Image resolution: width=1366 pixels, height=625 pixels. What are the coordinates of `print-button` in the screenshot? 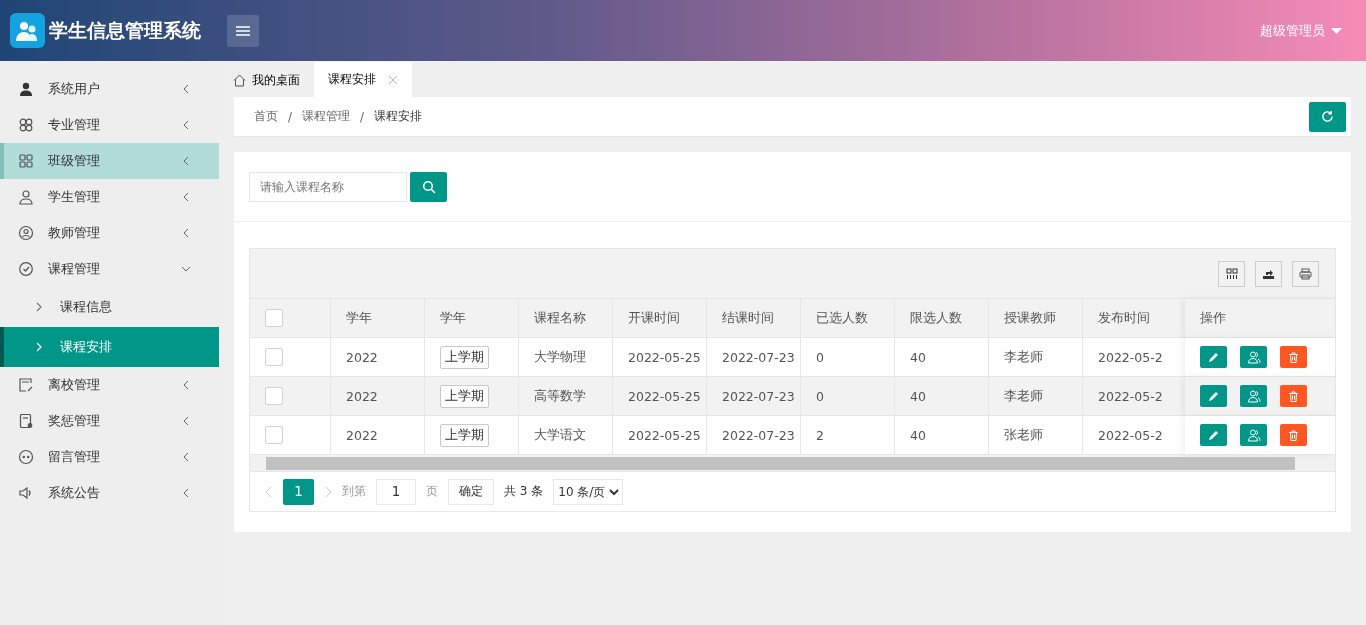 It's located at (1305, 273).